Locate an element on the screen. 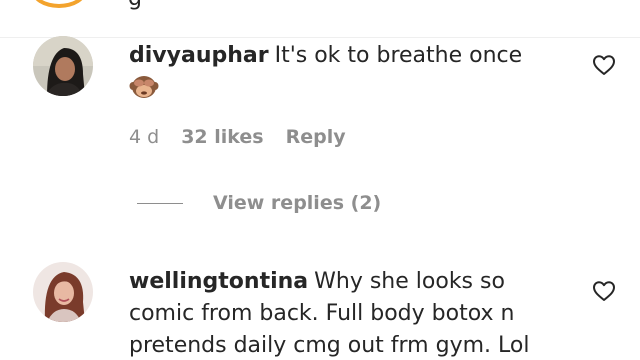  reply-button: Reply is located at coordinates (316, 137).